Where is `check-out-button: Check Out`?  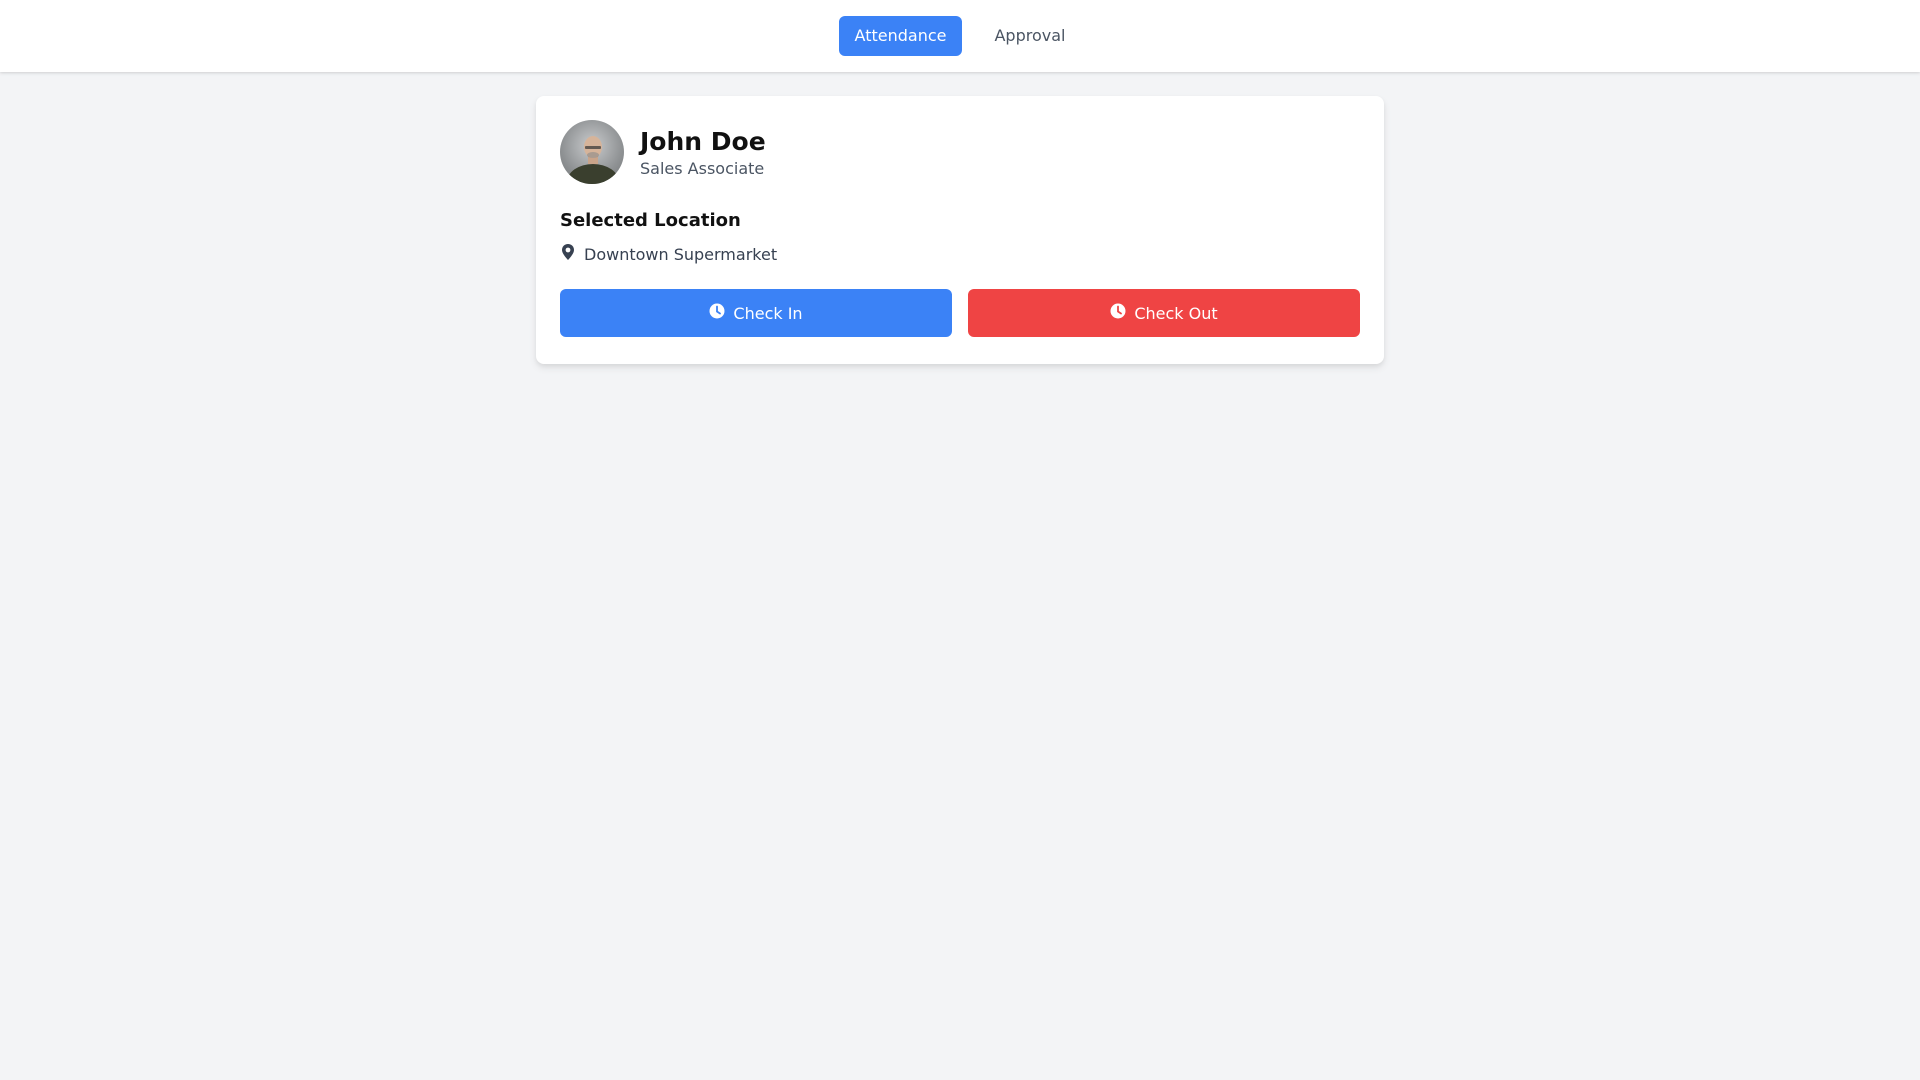 check-out-button: Check Out is located at coordinates (1164, 313).